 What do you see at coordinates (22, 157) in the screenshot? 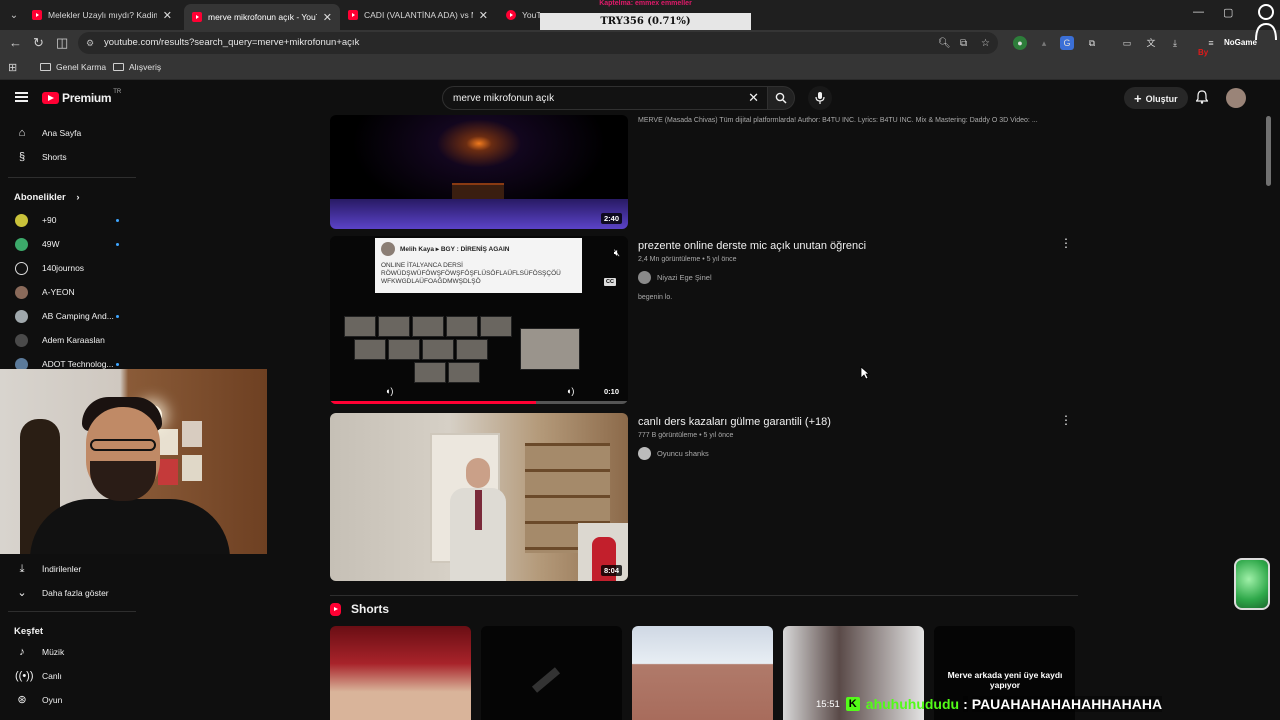
I see `shorts-icon: §` at bounding box center [22, 157].